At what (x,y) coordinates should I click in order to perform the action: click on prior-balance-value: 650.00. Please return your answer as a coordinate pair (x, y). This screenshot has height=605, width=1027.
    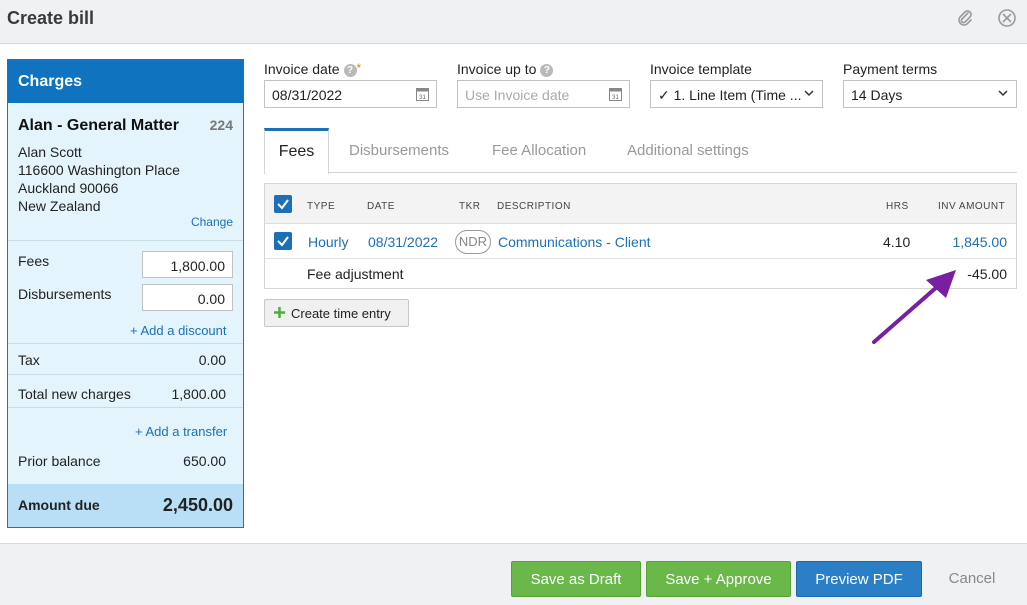
    Looking at the image, I should click on (204, 461).